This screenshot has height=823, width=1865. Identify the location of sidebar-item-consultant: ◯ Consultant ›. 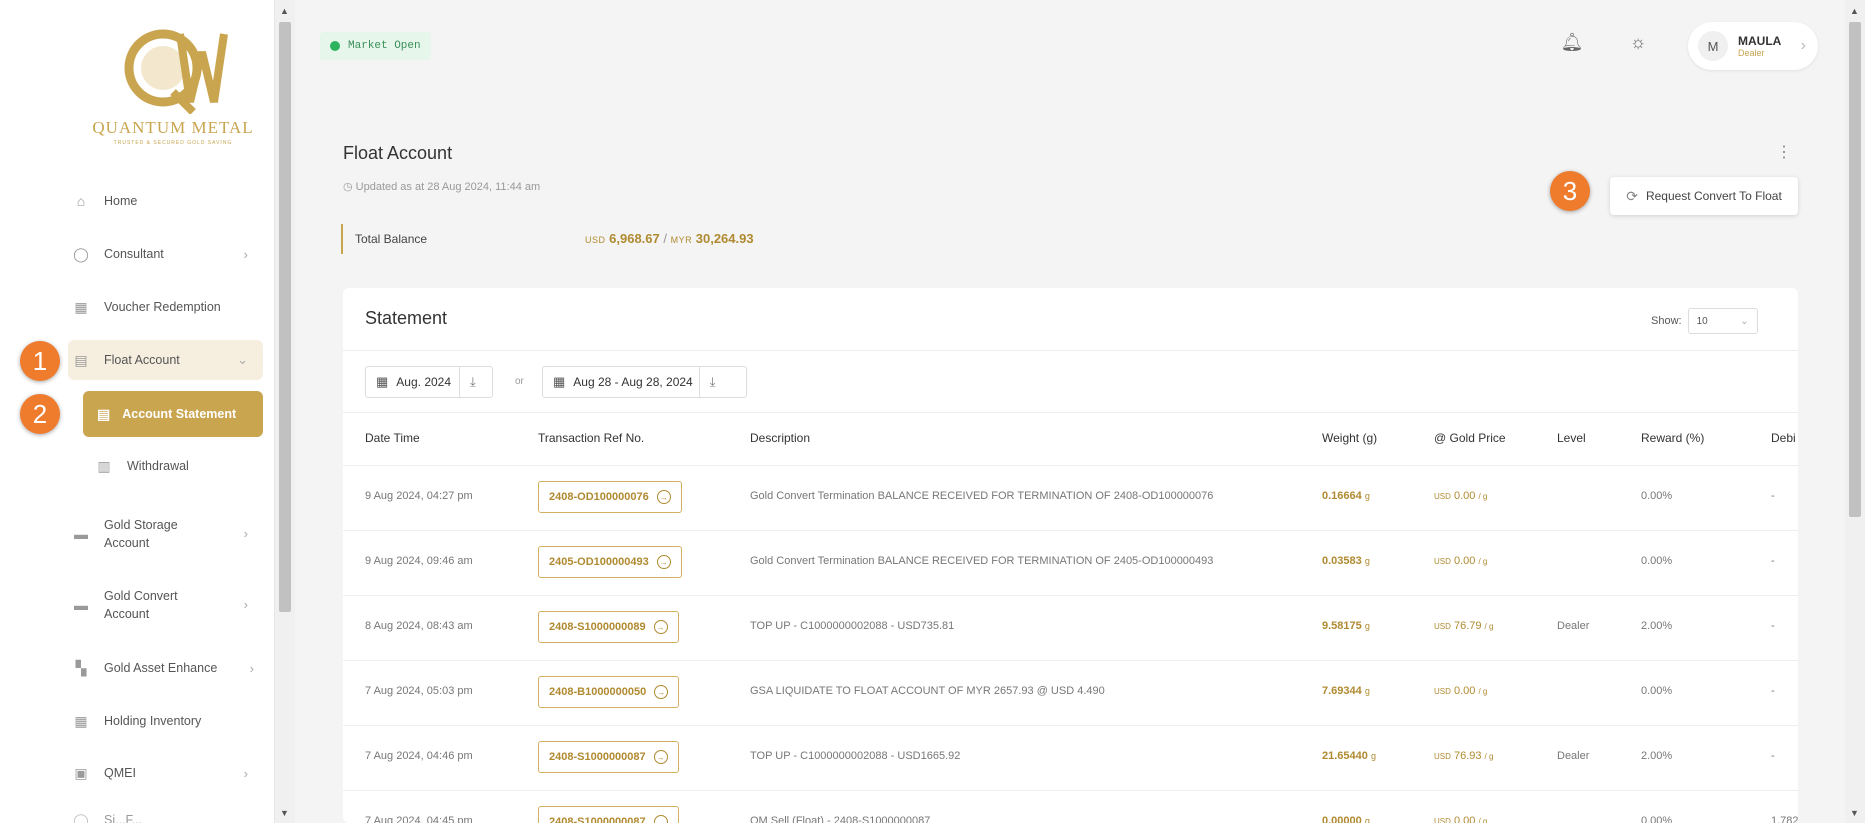
(167, 254).